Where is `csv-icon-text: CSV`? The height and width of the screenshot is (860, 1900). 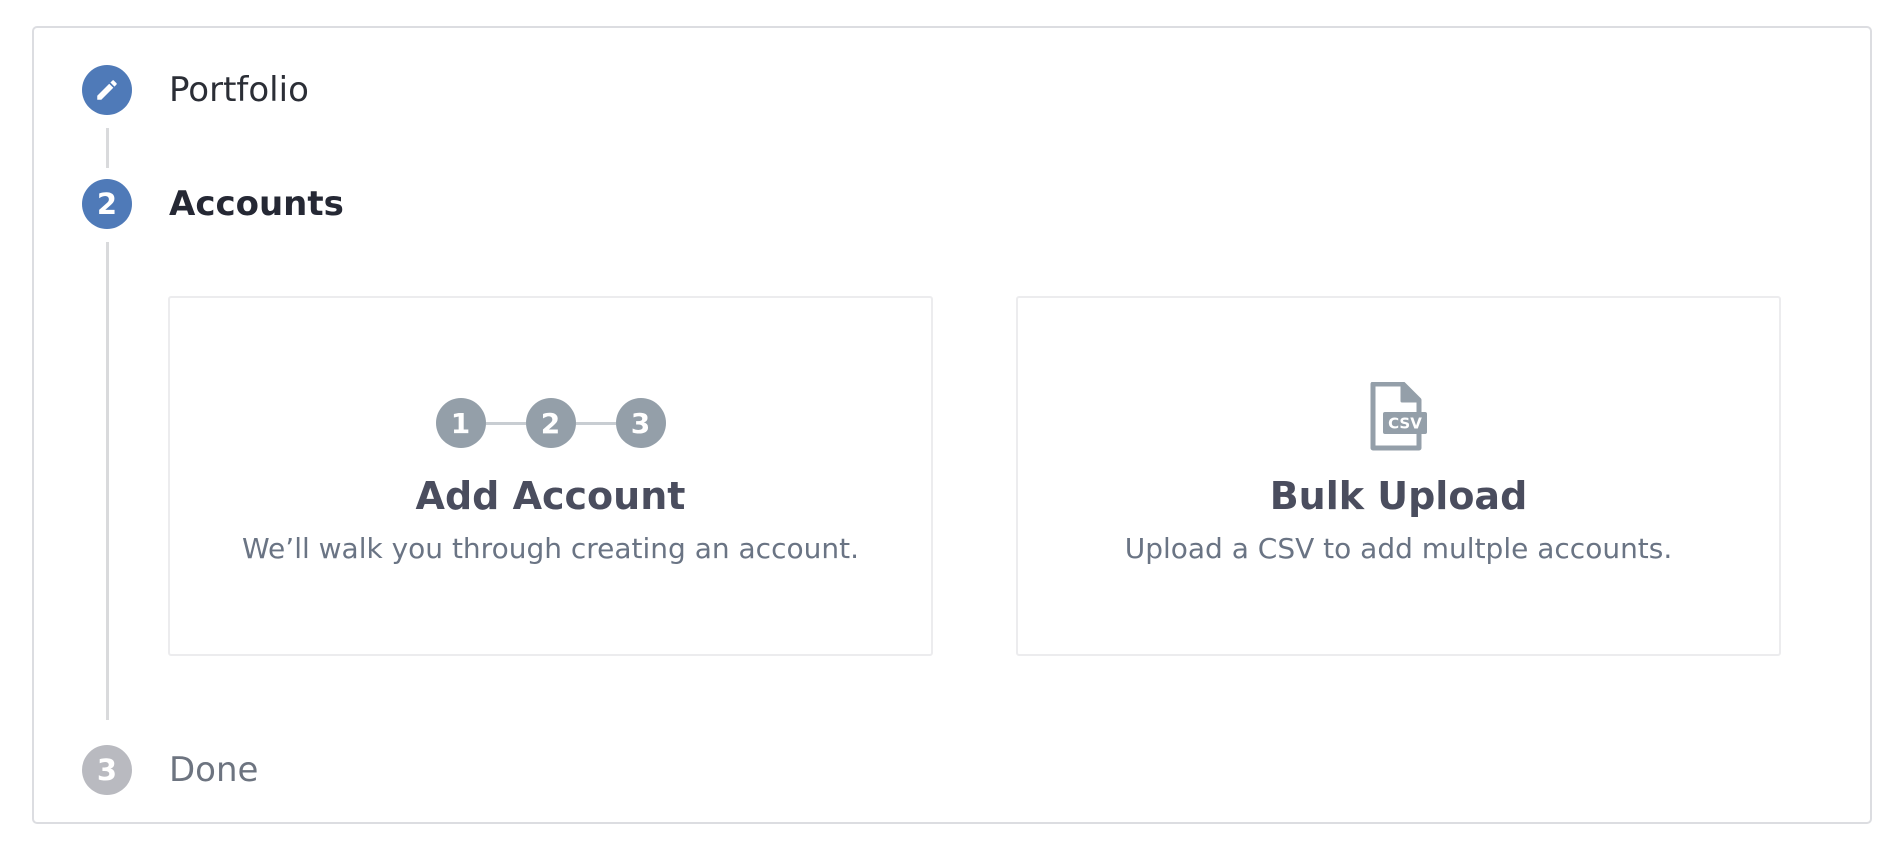 csv-icon-text: CSV is located at coordinates (1405, 424).